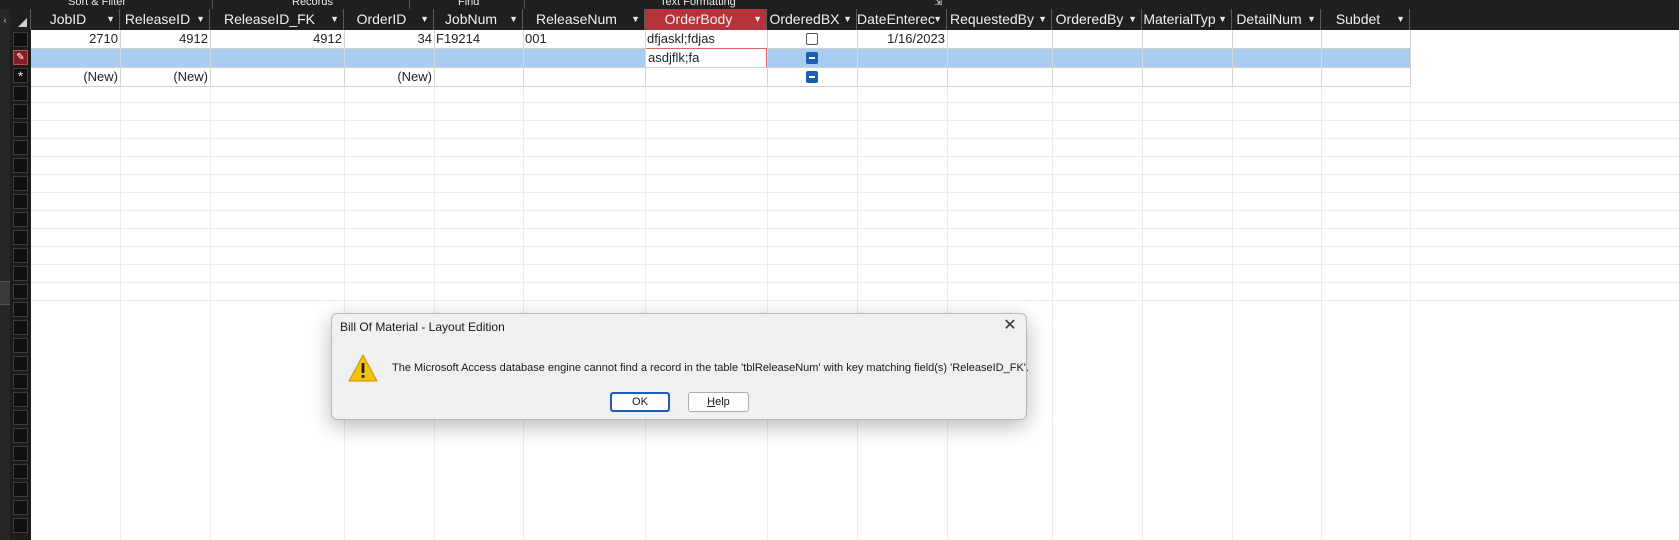 This screenshot has width=1679, height=540. Describe the element at coordinates (75, 19) in the screenshot. I see `column-header-jobid: JobID ▼` at that location.